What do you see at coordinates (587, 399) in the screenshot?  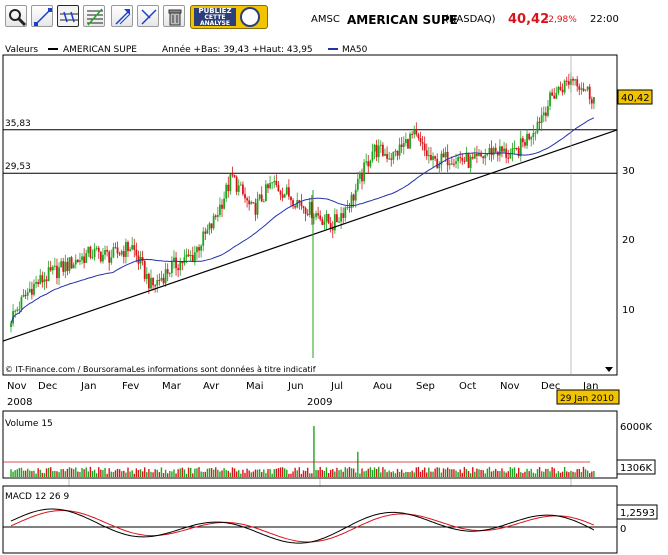 I see `current-date: 29 Jan 2010` at bounding box center [587, 399].